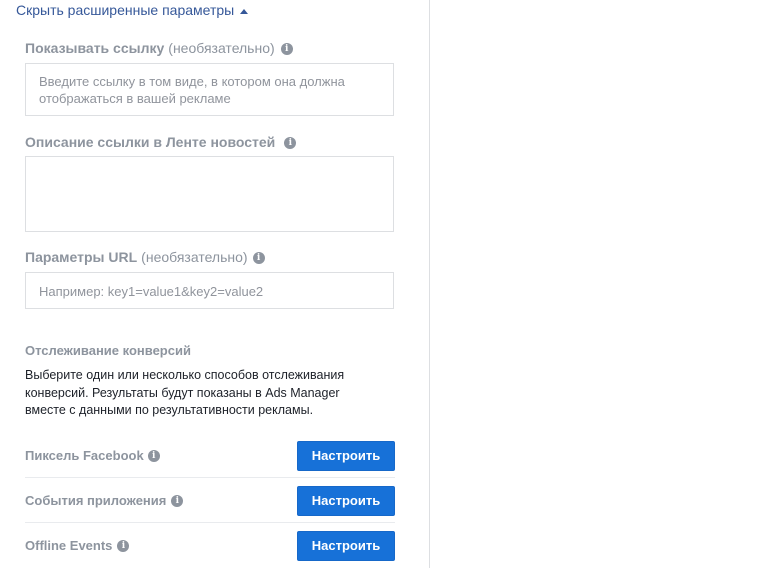  Describe the element at coordinates (150, 142) in the screenshot. I see `newsfeed-description-label-text: Описание ссылки в Ленте новостей` at that location.